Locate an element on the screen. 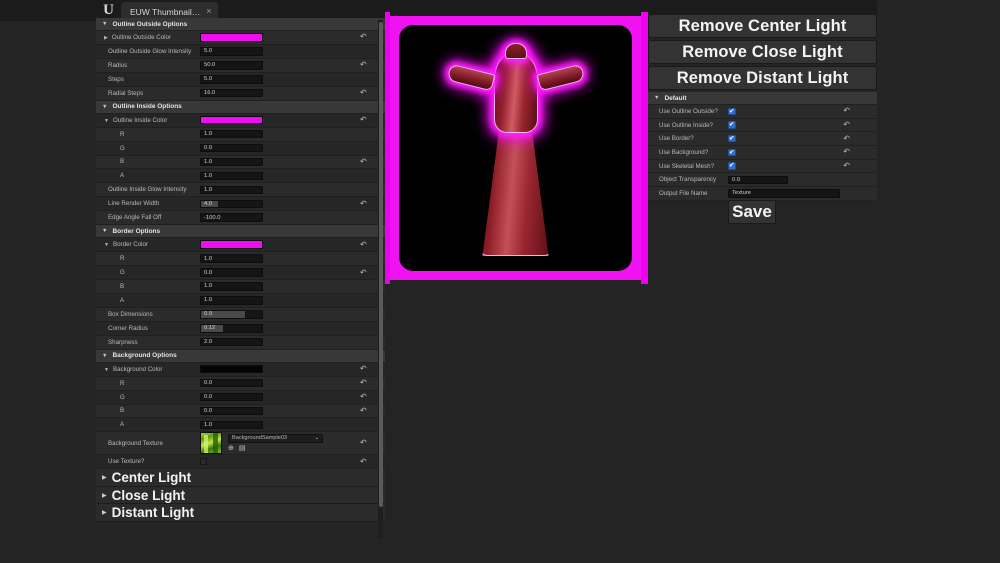 This screenshot has width=1000, height=563. background-texture-row: Background Texture BackgroundSample03 ⌄ ⊕ ▤ ↶ is located at coordinates (240, 444).